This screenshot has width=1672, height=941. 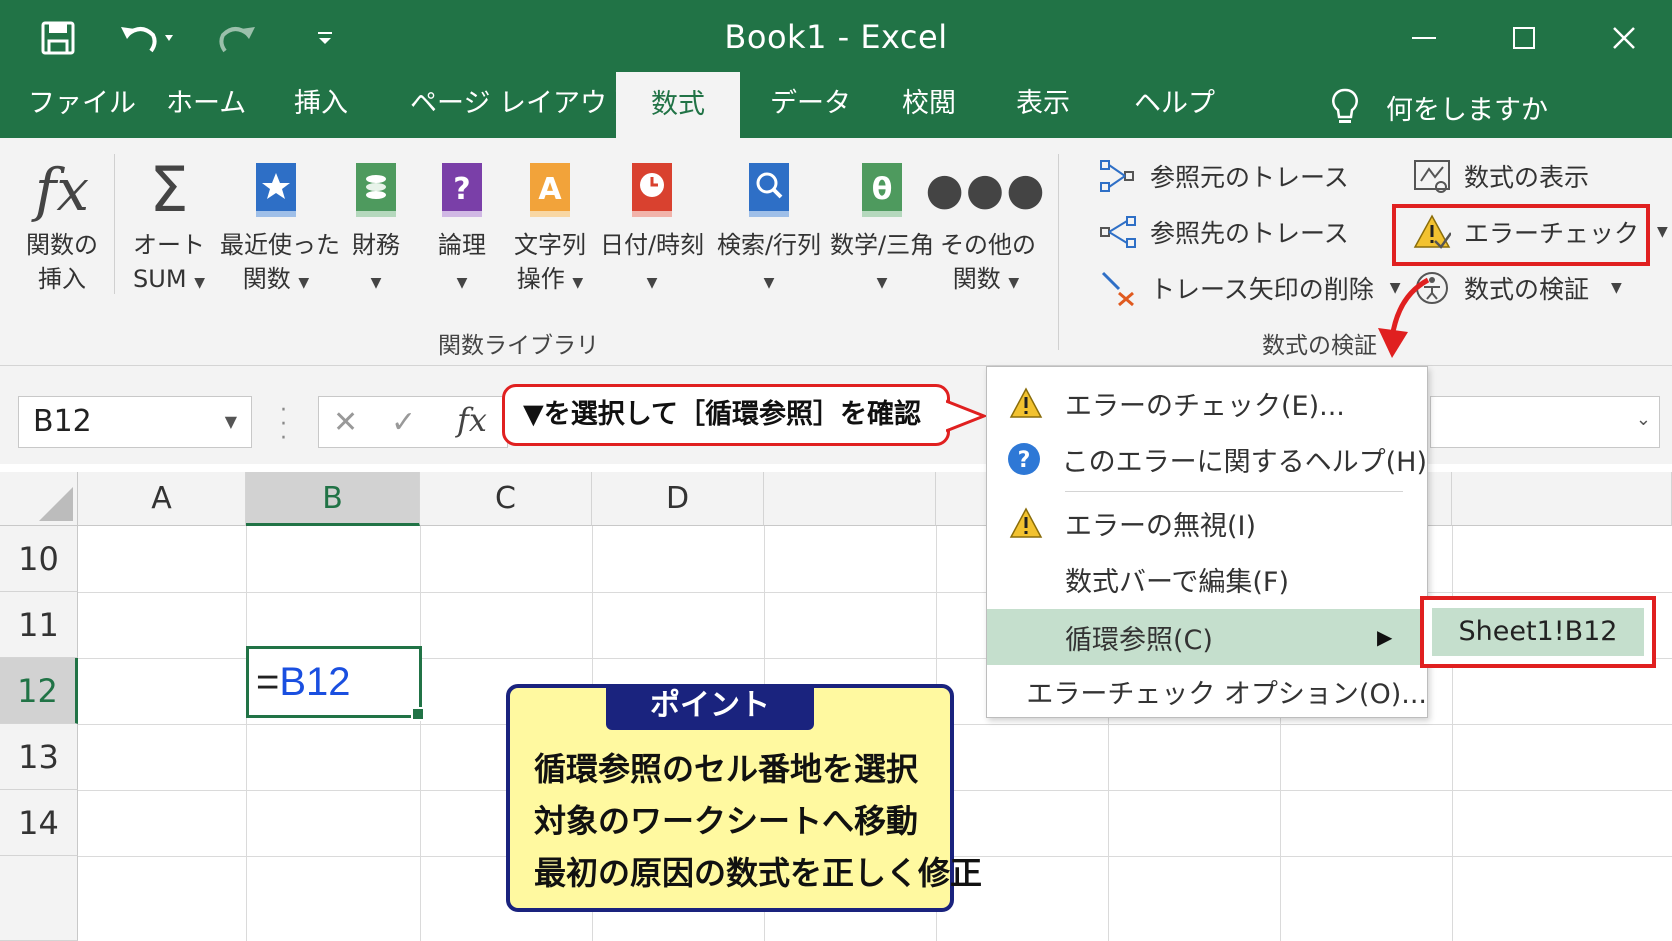 What do you see at coordinates (39, 757) in the screenshot?
I see `row-header-13: 13` at bounding box center [39, 757].